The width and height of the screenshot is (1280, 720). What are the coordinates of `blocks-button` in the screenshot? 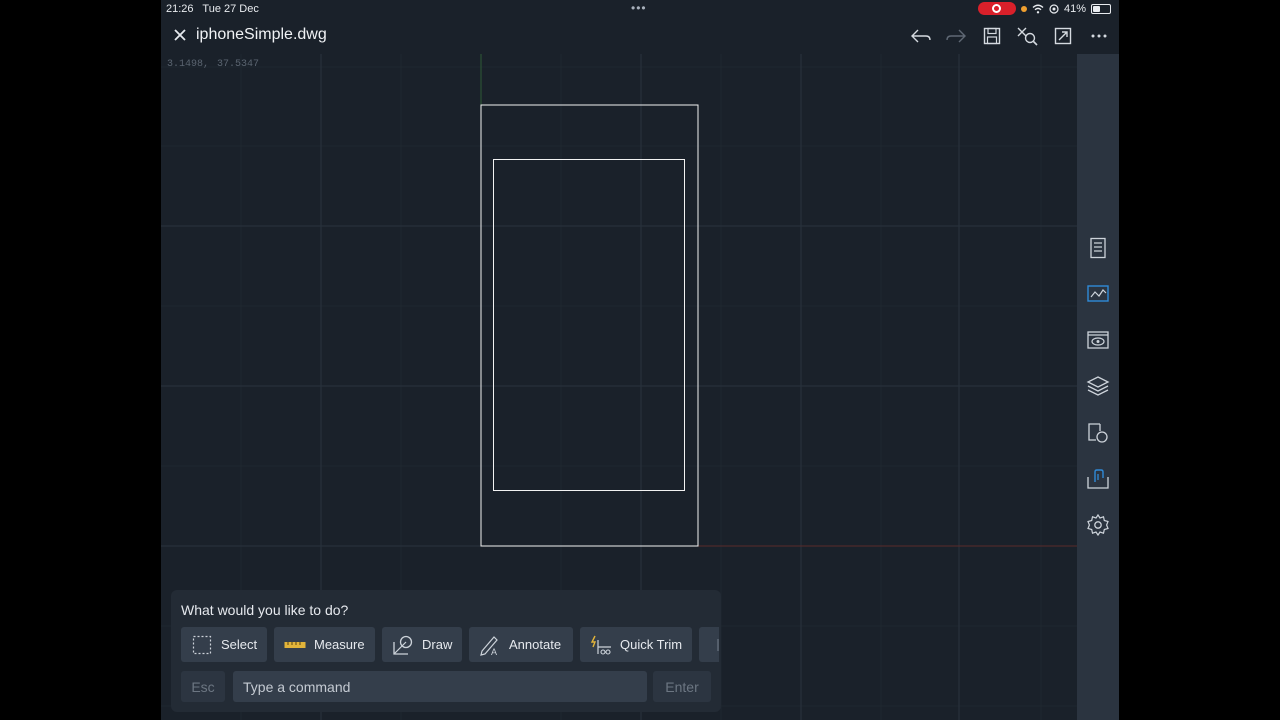 It's located at (1098, 433).